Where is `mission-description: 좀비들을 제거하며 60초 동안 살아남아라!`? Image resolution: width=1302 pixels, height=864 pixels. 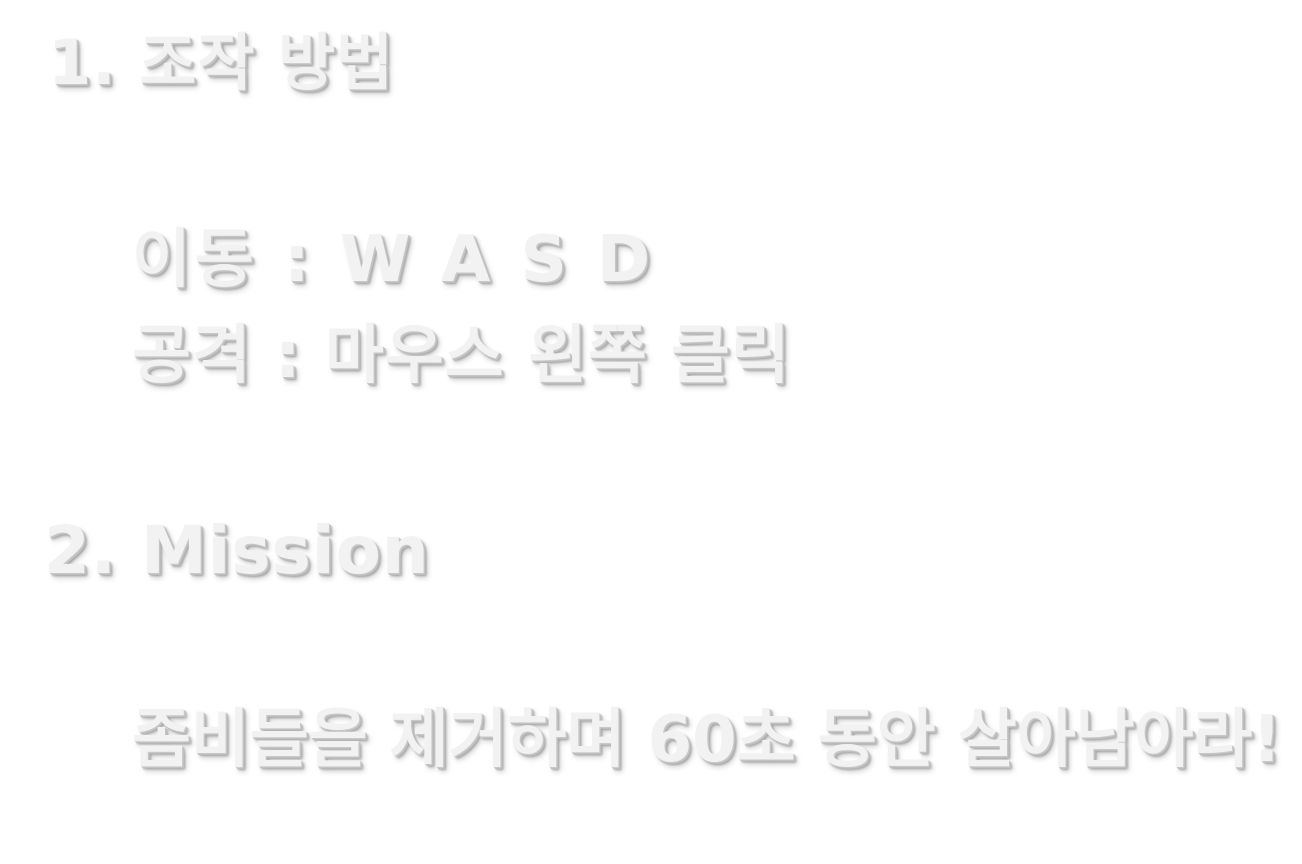 mission-description: 좀비들을 제거하며 60초 동안 살아남아라! is located at coordinates (707, 740).